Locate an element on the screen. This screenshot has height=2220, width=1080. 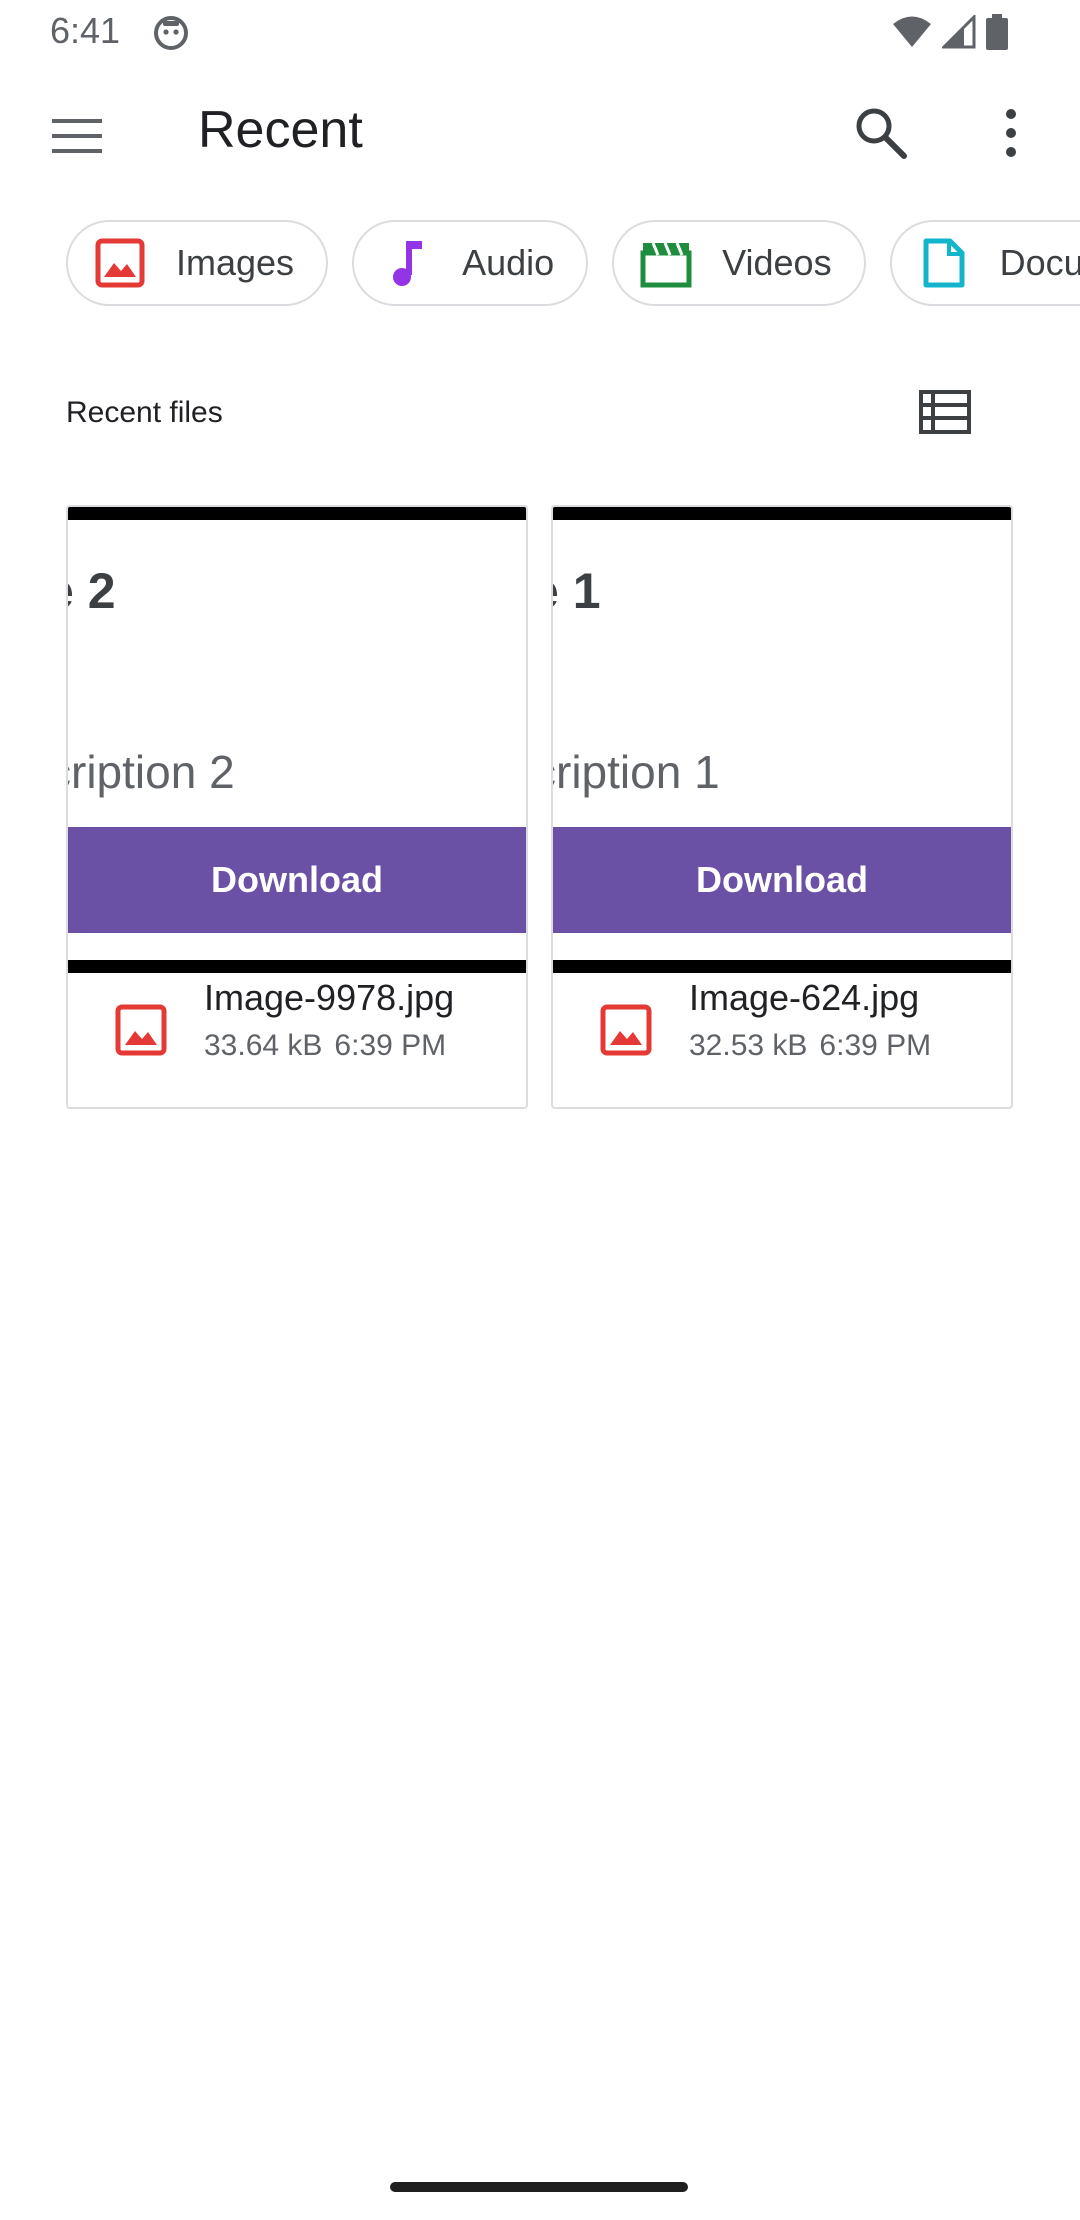
status-bar: 6:41 is located at coordinates (540, 33).